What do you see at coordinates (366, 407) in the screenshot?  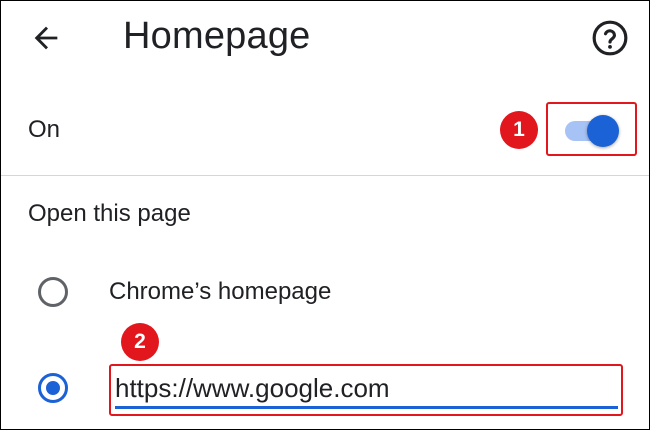 I see `input-underline` at bounding box center [366, 407].